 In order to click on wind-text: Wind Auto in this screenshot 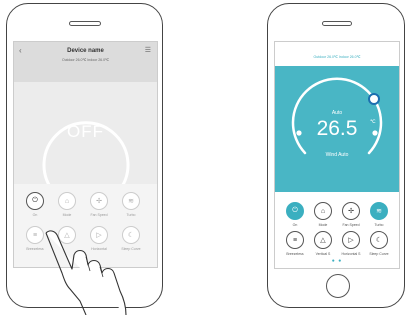, I will do `click(337, 155)`.